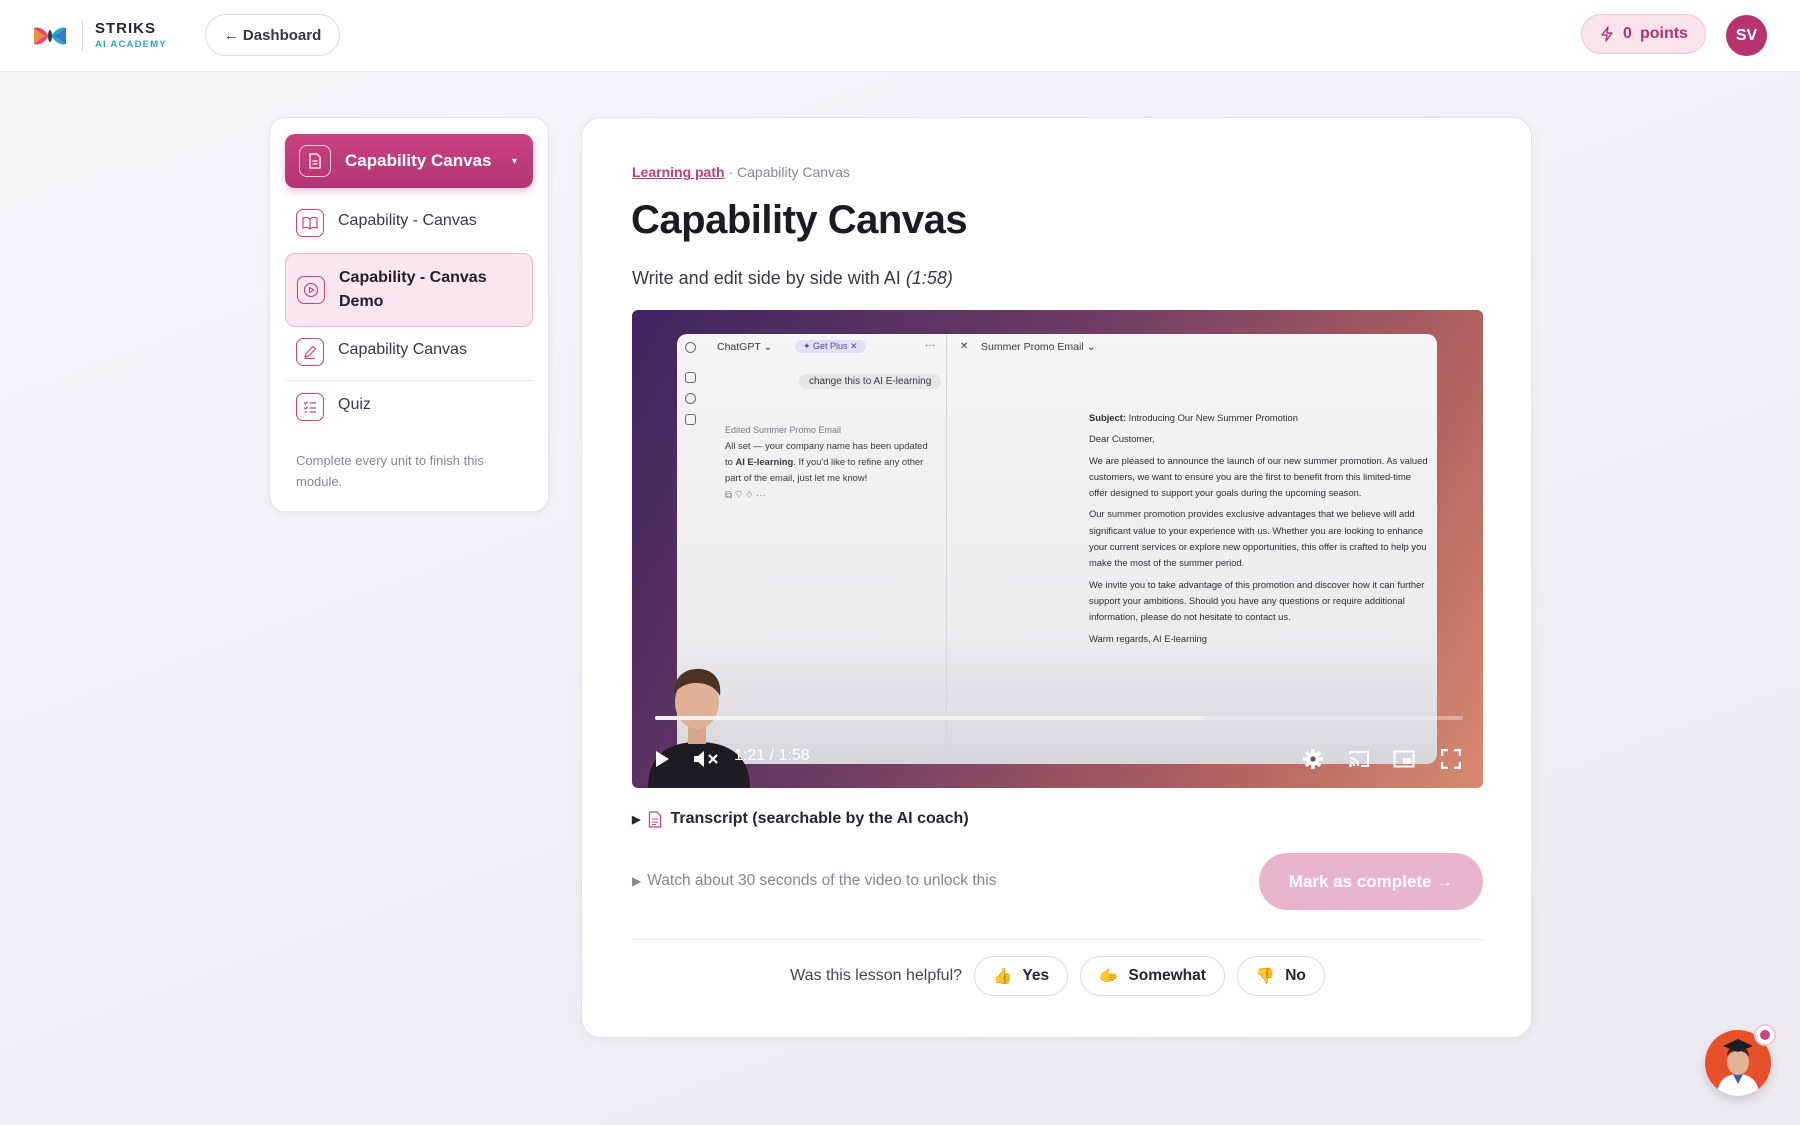 This screenshot has height=1125, width=1800. What do you see at coordinates (82, 35) in the screenshot?
I see `logo-divider` at bounding box center [82, 35].